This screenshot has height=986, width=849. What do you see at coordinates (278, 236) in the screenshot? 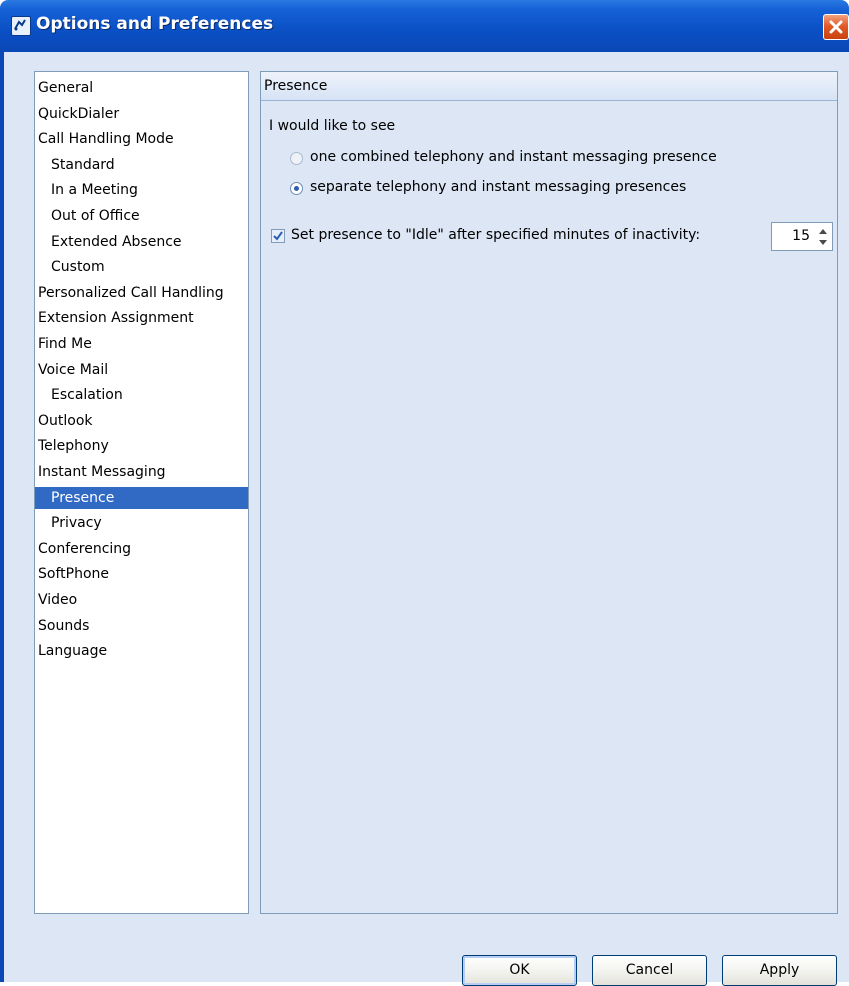
I see `idle-checkbox` at bounding box center [278, 236].